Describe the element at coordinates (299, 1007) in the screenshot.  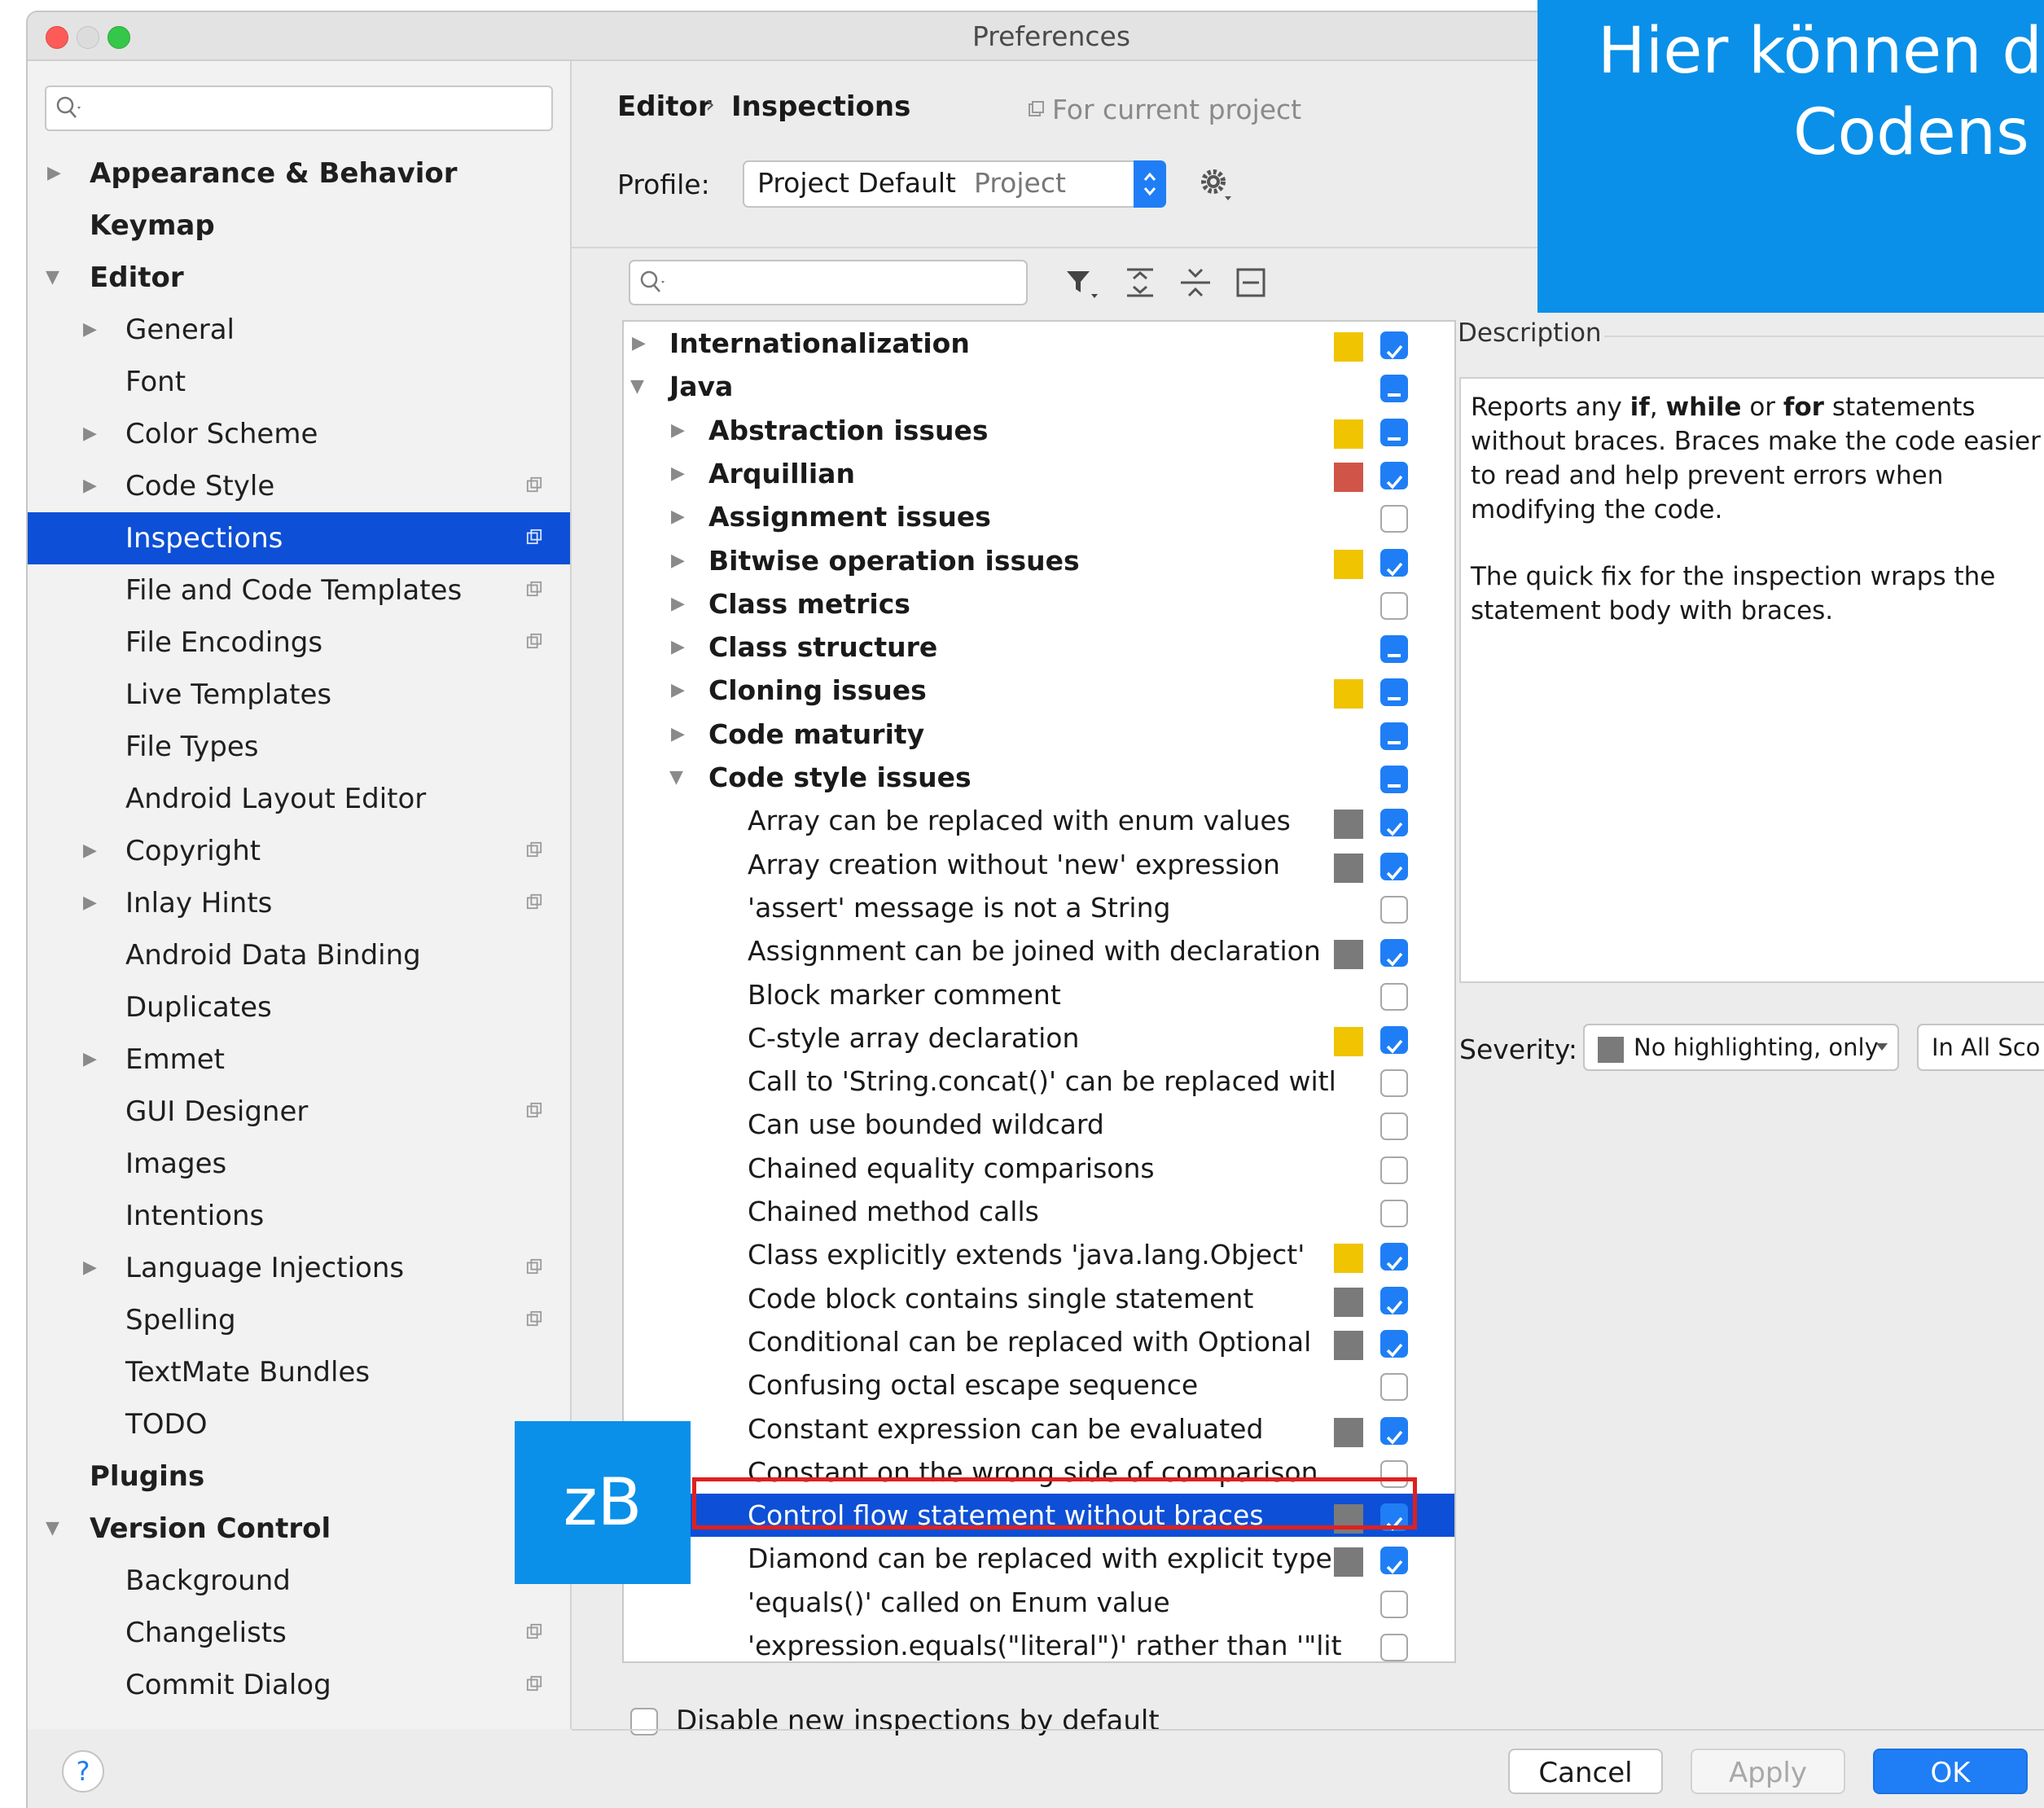
I see `sidebar-item-duplicates: Duplicates` at that location.